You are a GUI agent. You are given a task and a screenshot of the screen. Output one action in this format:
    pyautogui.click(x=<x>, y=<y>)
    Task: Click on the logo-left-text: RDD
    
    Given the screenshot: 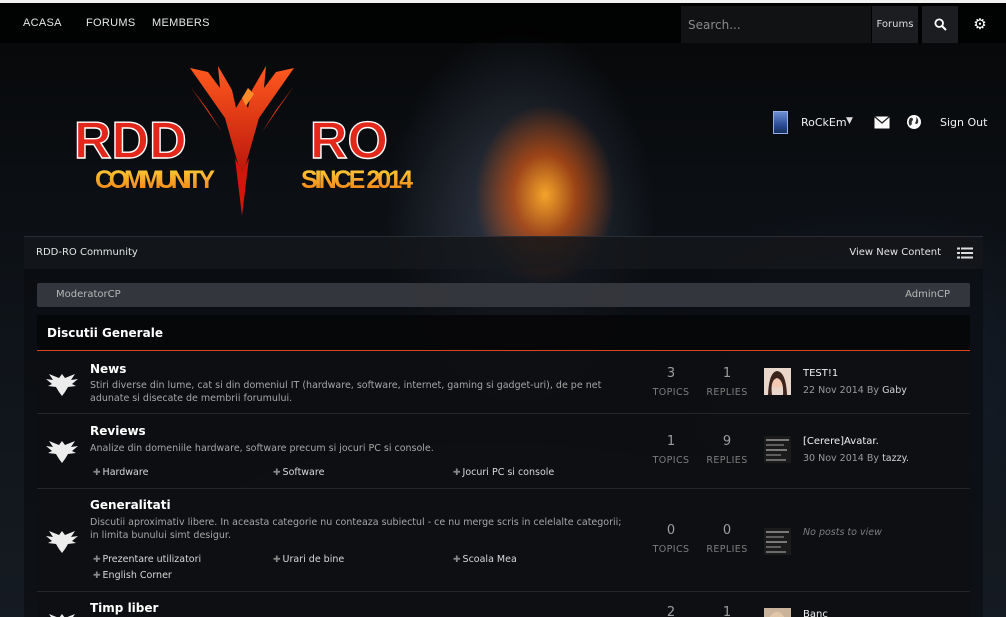 What is the action you would take?
    pyautogui.click(x=130, y=141)
    